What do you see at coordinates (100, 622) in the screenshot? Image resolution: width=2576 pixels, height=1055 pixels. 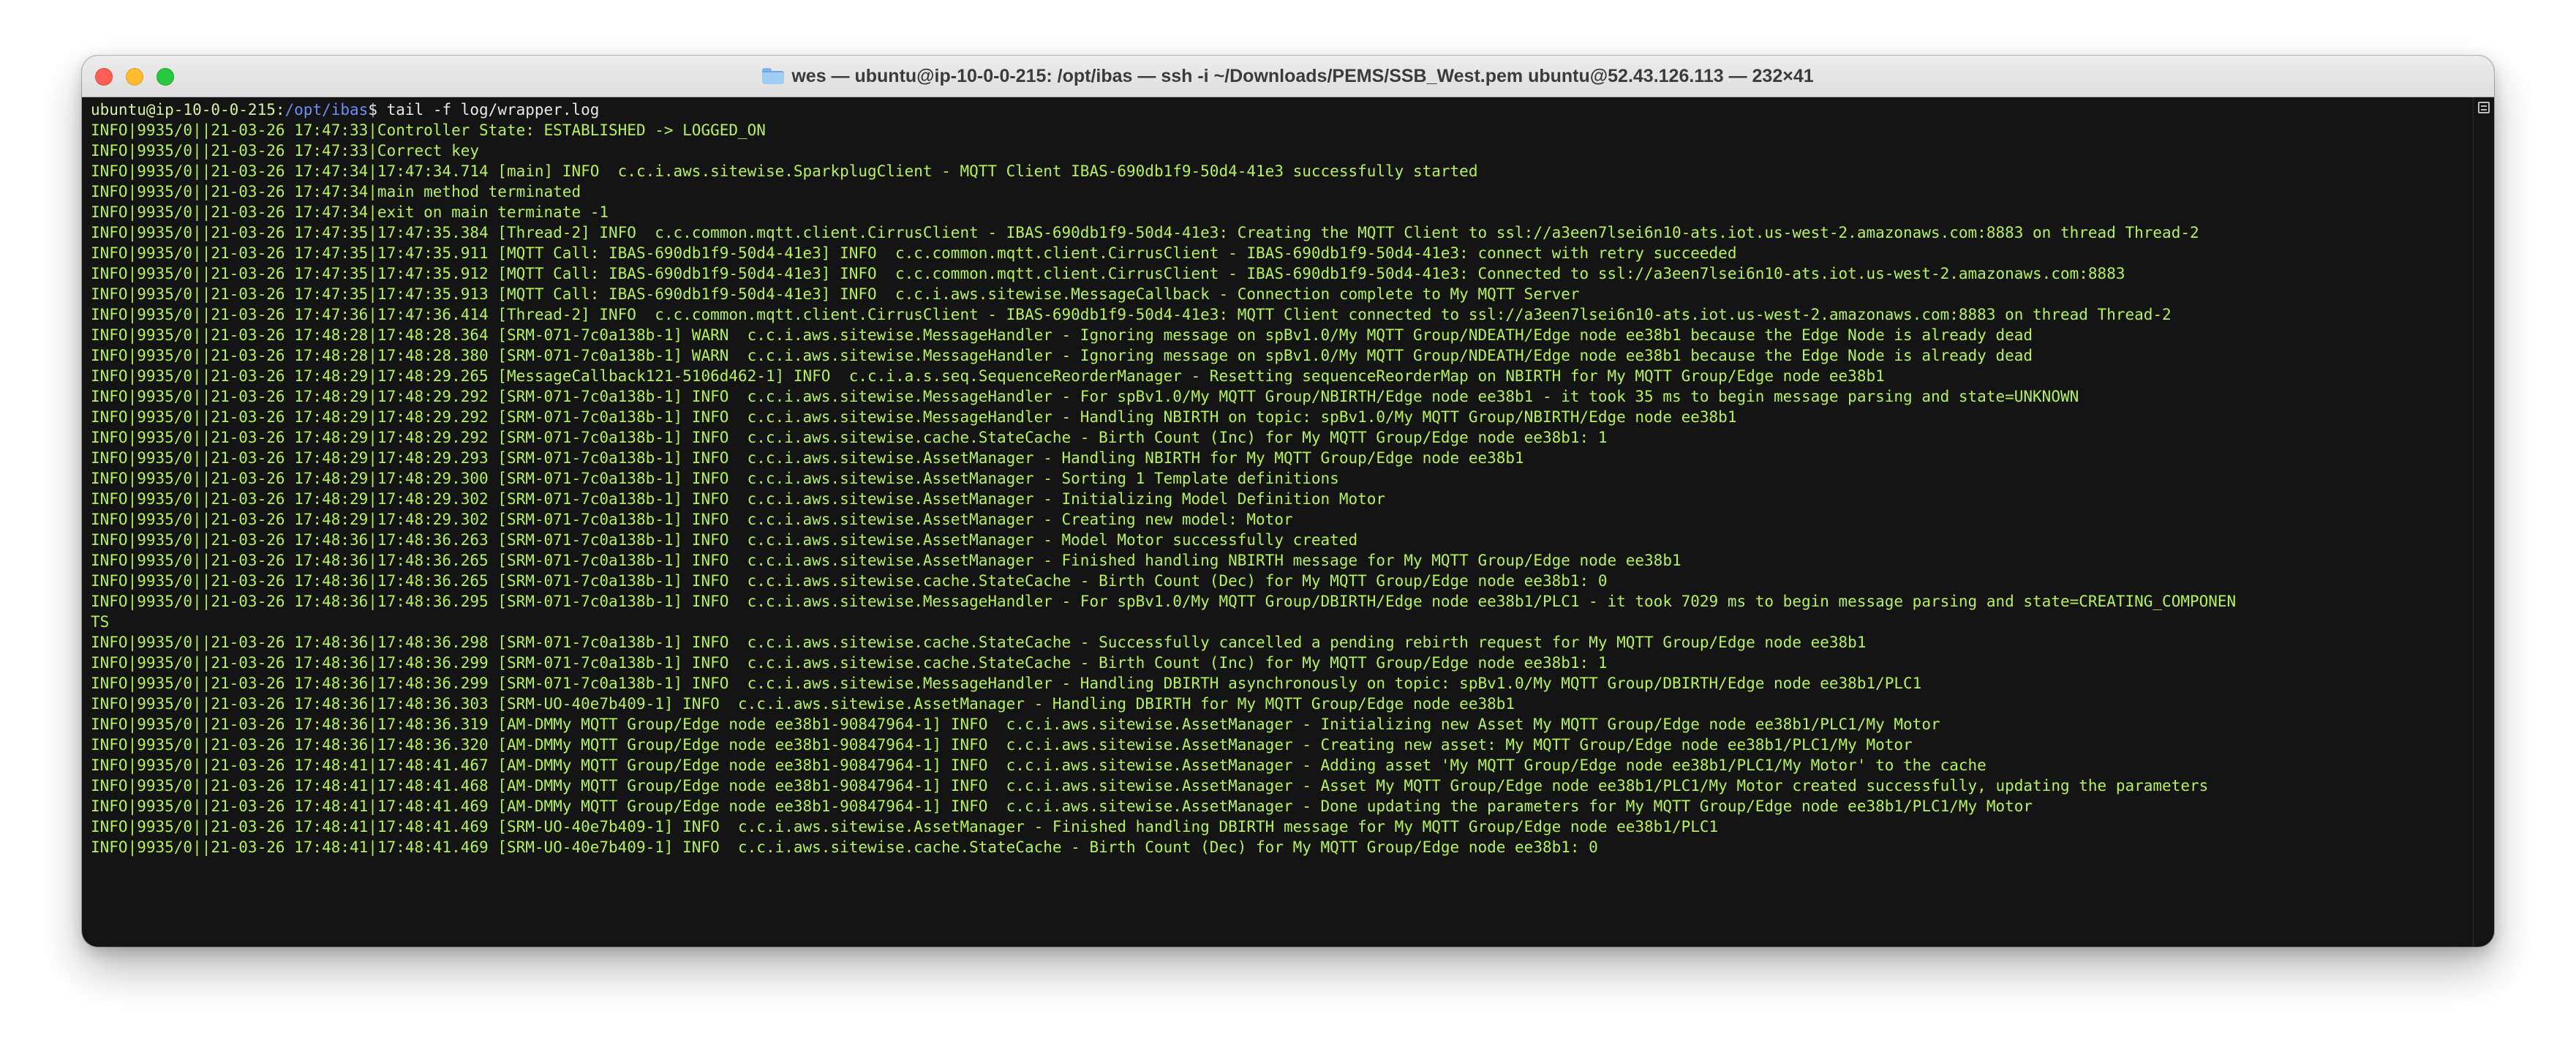 I see `log-line: TS` at bounding box center [100, 622].